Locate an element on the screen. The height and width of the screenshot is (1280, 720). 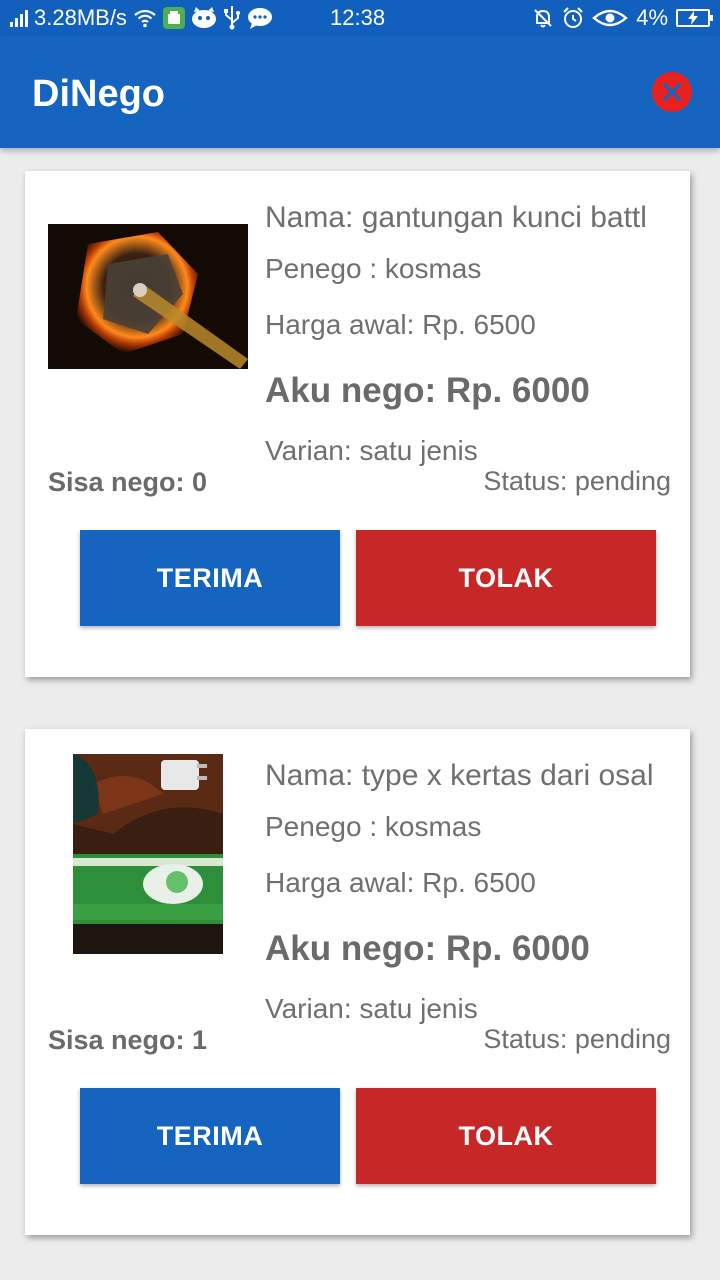
status-bar: 3.28MB/s 12:38 4% is located at coordinates (360, 18).